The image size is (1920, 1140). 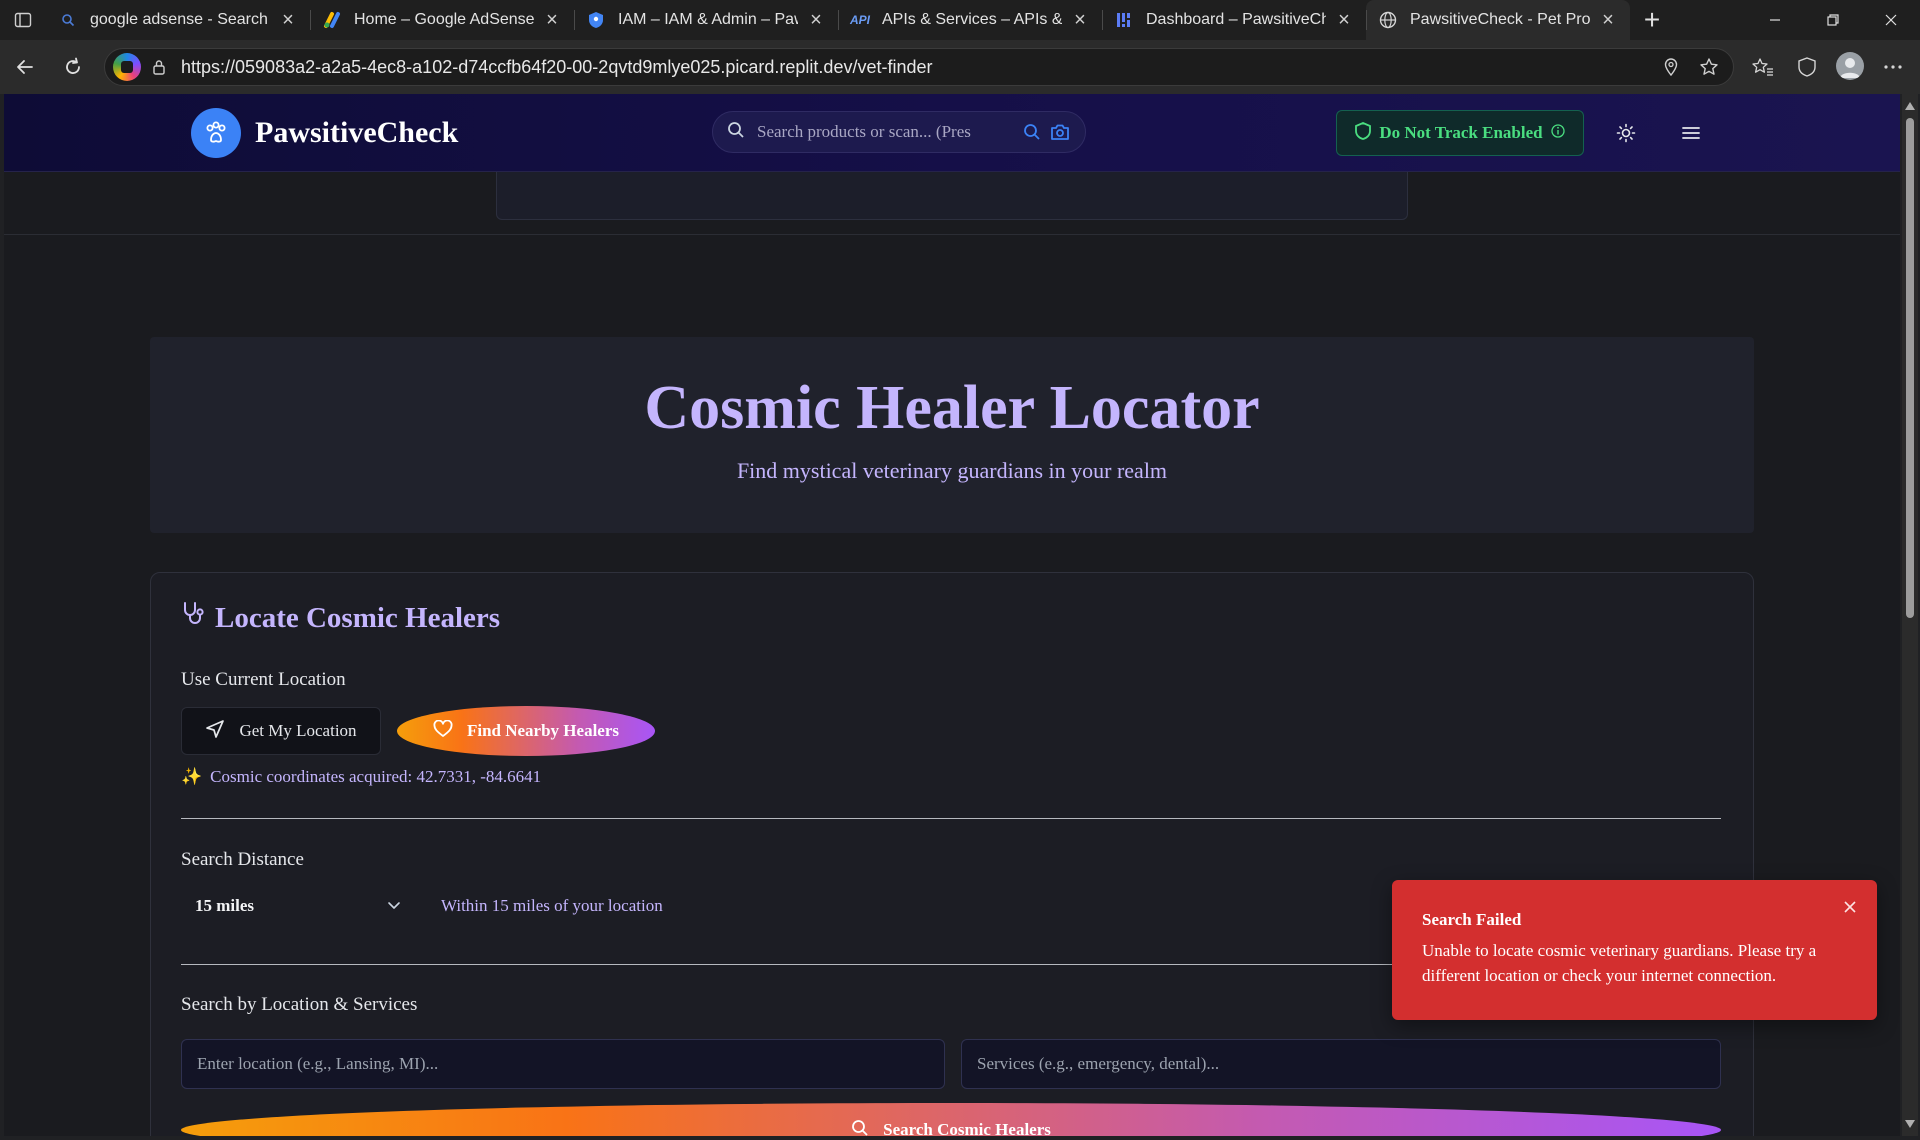 I want to click on theme-toggle-sun-icon, so click(x=1626, y=133).